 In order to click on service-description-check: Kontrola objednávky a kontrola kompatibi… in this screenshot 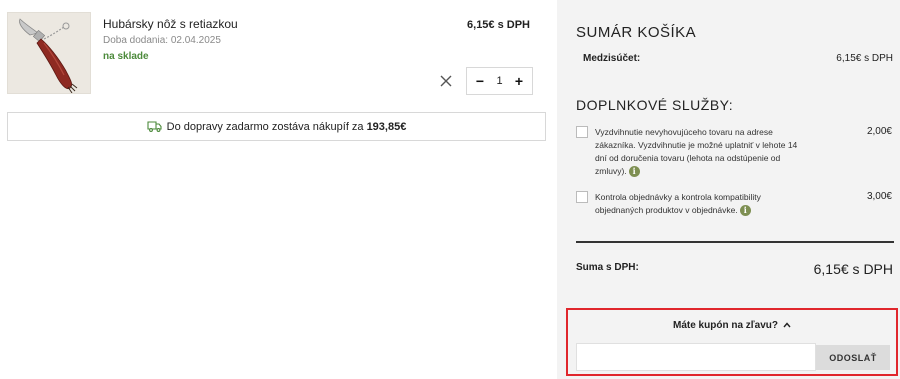, I will do `click(678, 203)`.